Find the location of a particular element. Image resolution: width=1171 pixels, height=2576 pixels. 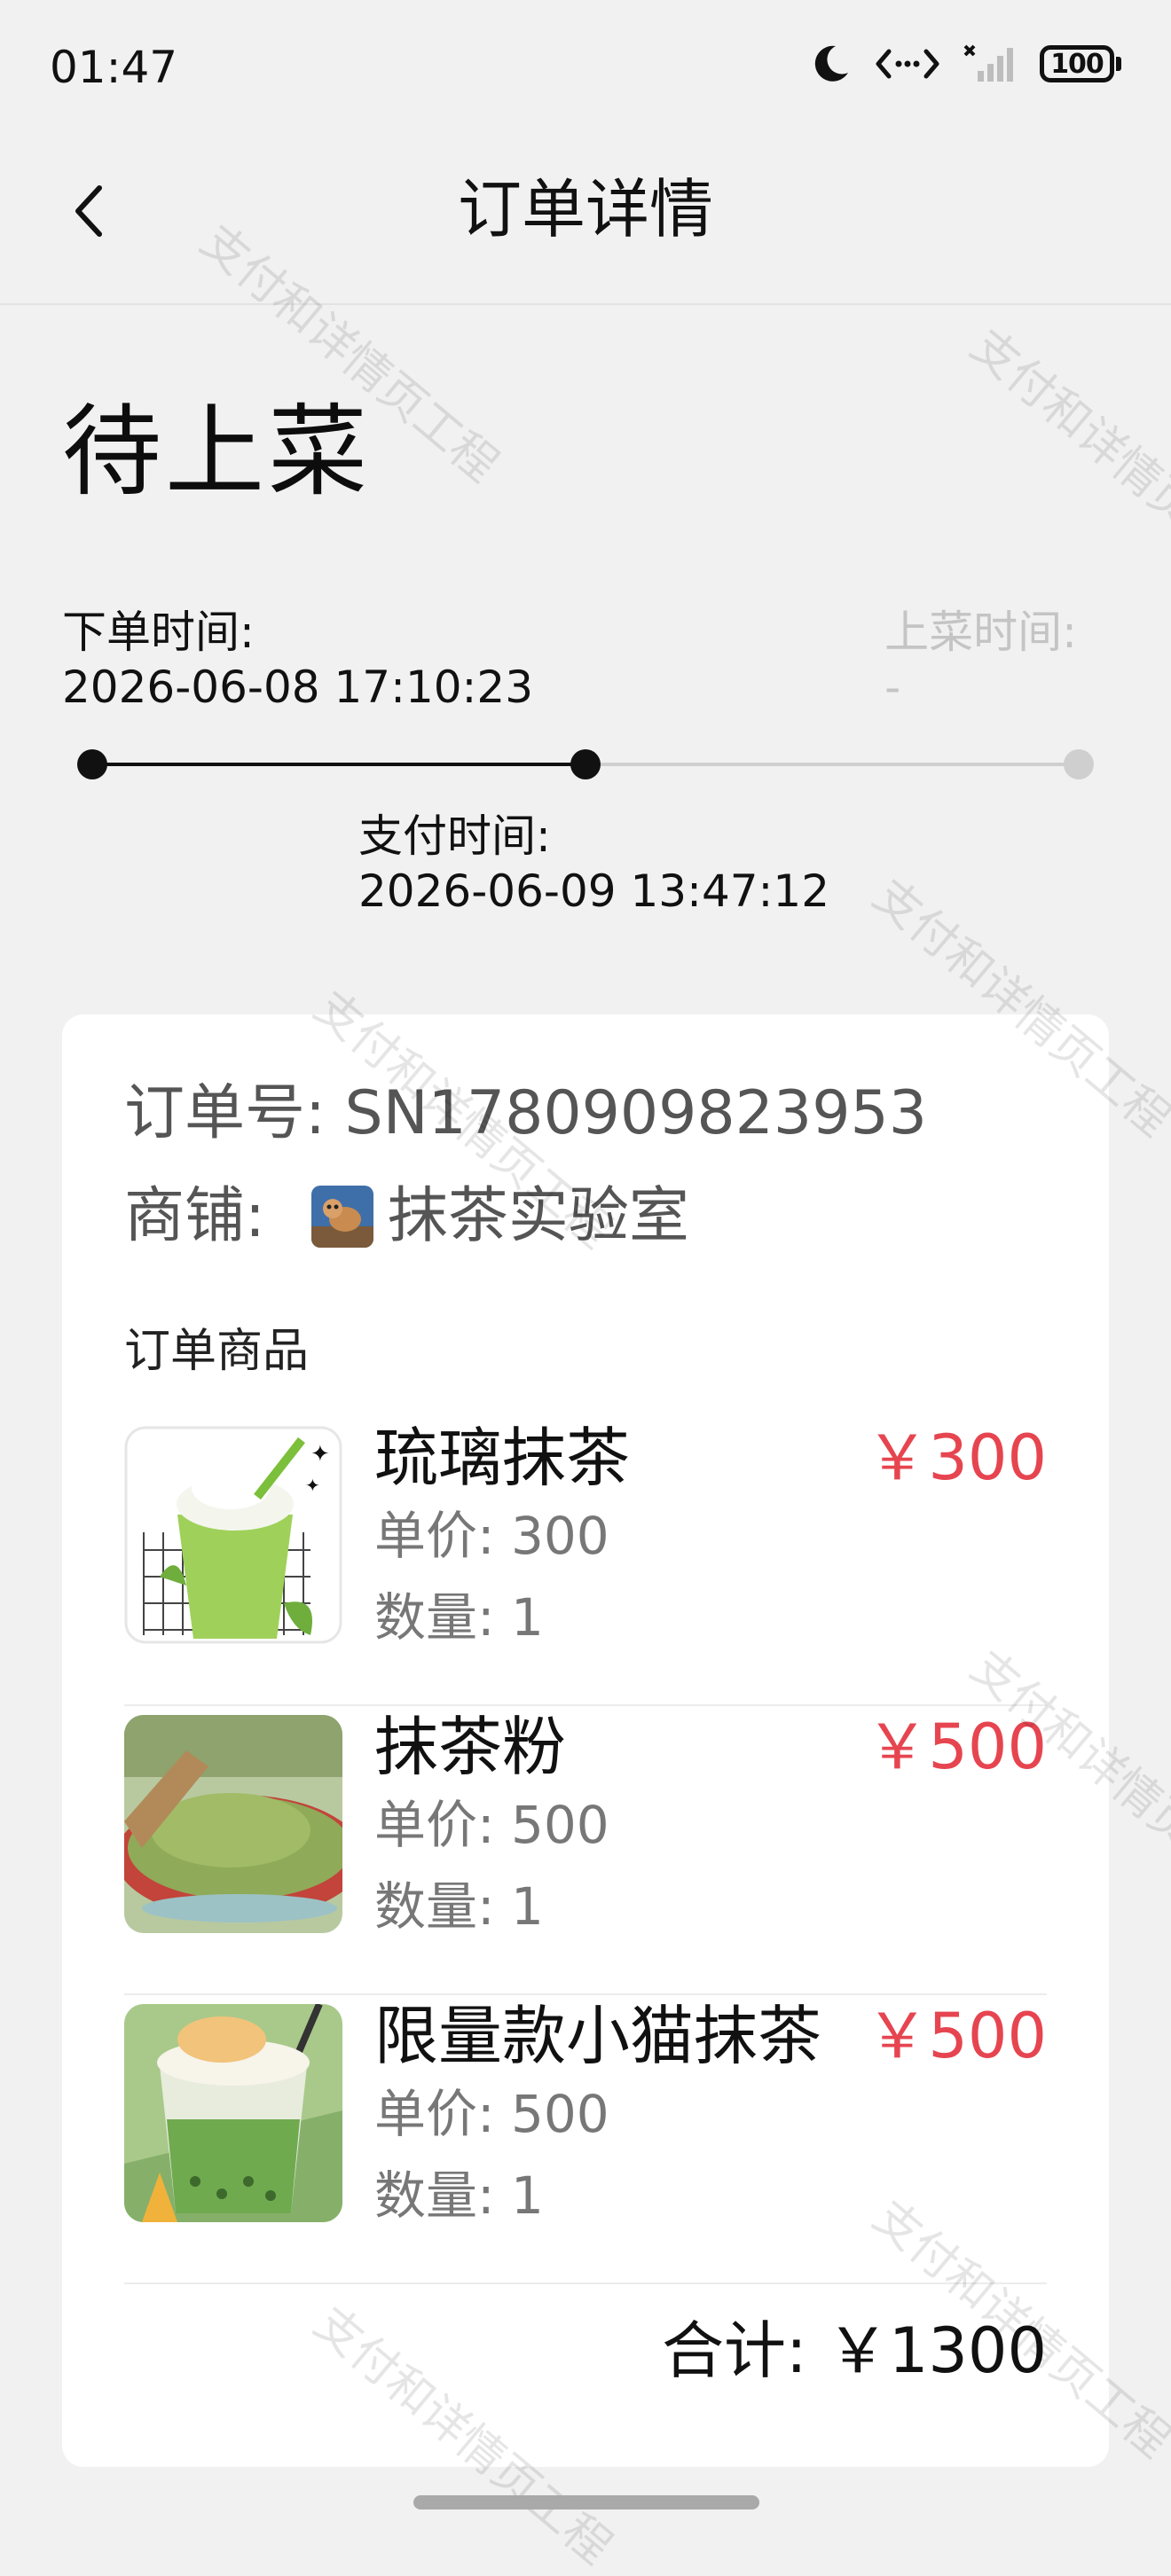

paid-time-label: 支付时间: is located at coordinates (455, 836).